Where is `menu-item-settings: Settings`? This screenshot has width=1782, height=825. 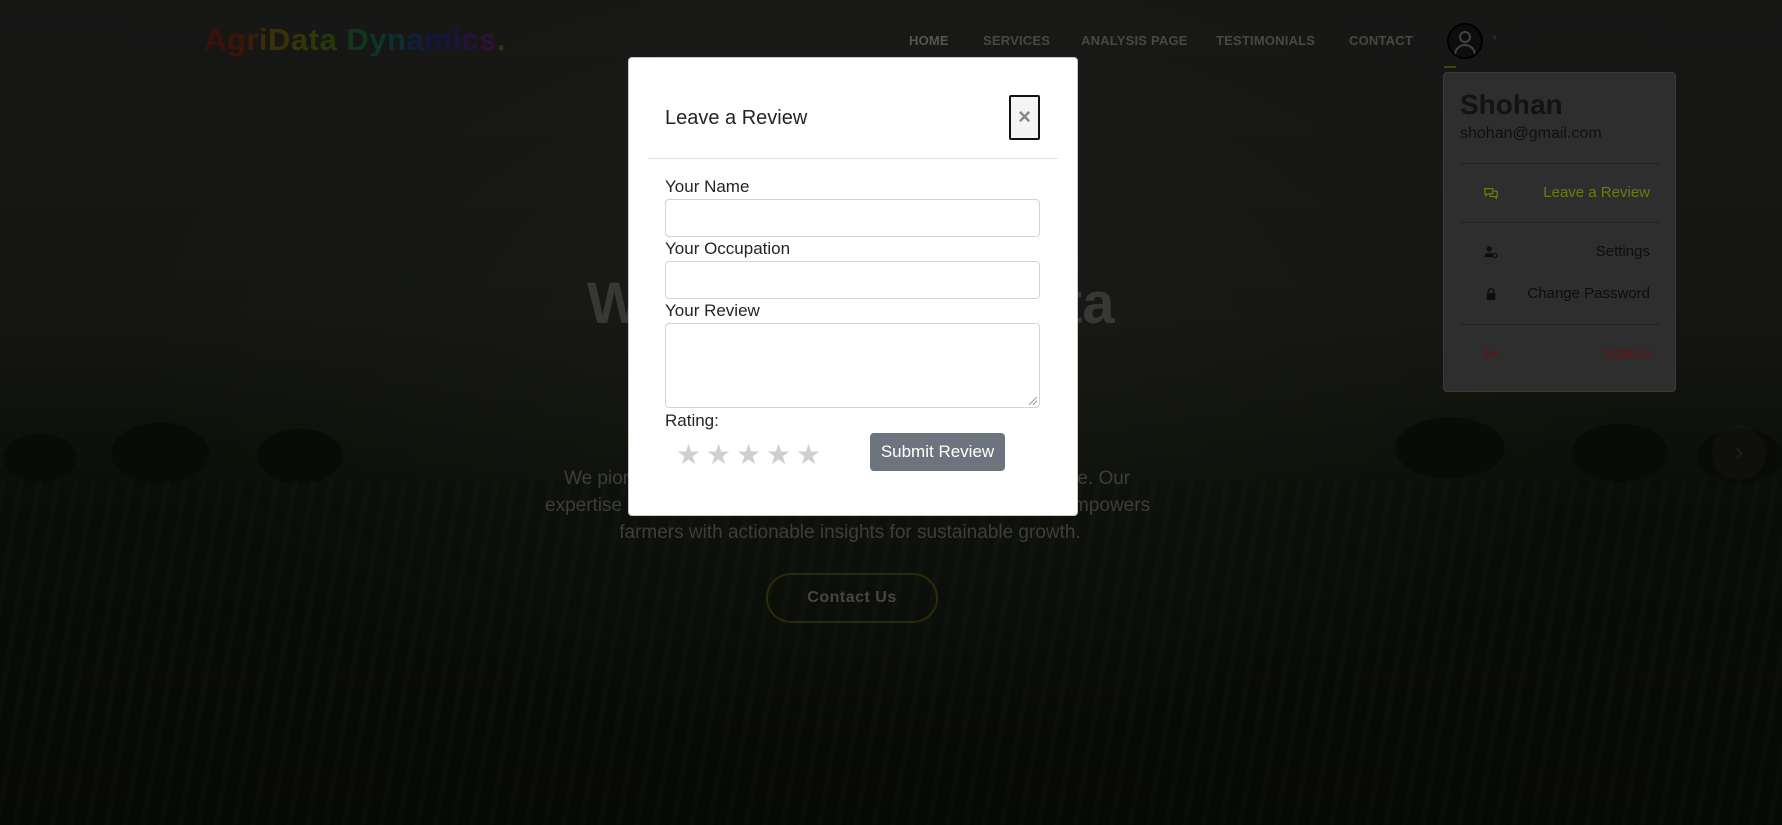
menu-item-settings: Settings is located at coordinates (1560, 252).